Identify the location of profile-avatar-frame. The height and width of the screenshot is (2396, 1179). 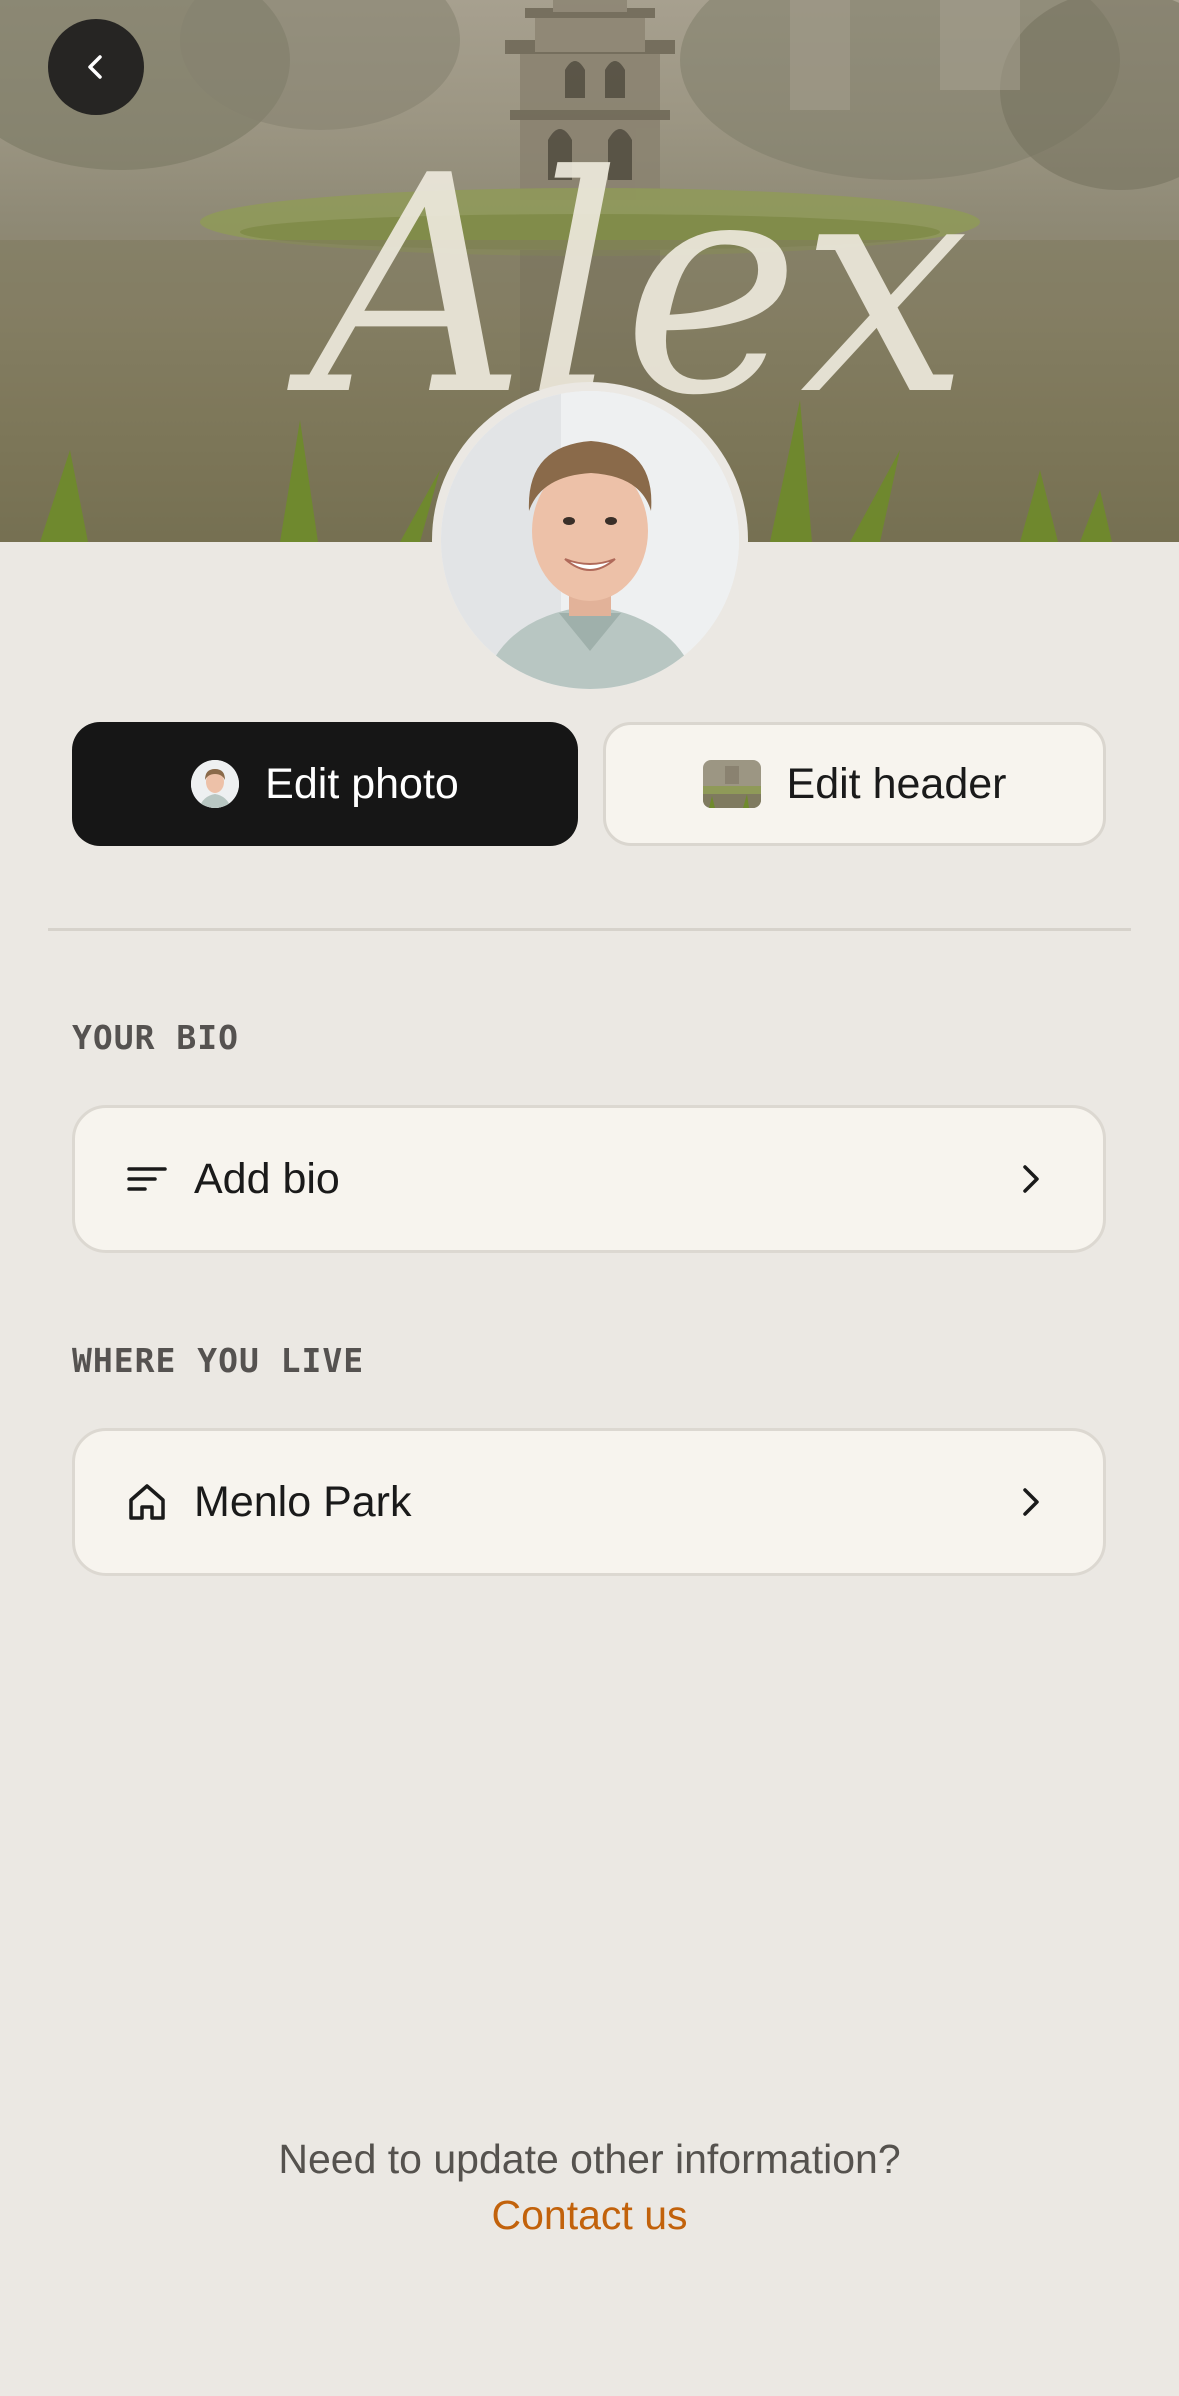
(590, 540).